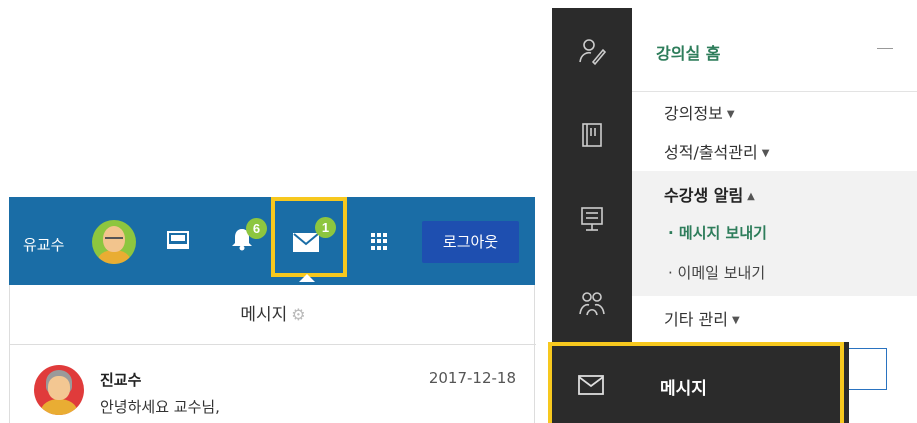 The image size is (917, 423). What do you see at coordinates (307, 278) in the screenshot?
I see `dropdown-caret` at bounding box center [307, 278].